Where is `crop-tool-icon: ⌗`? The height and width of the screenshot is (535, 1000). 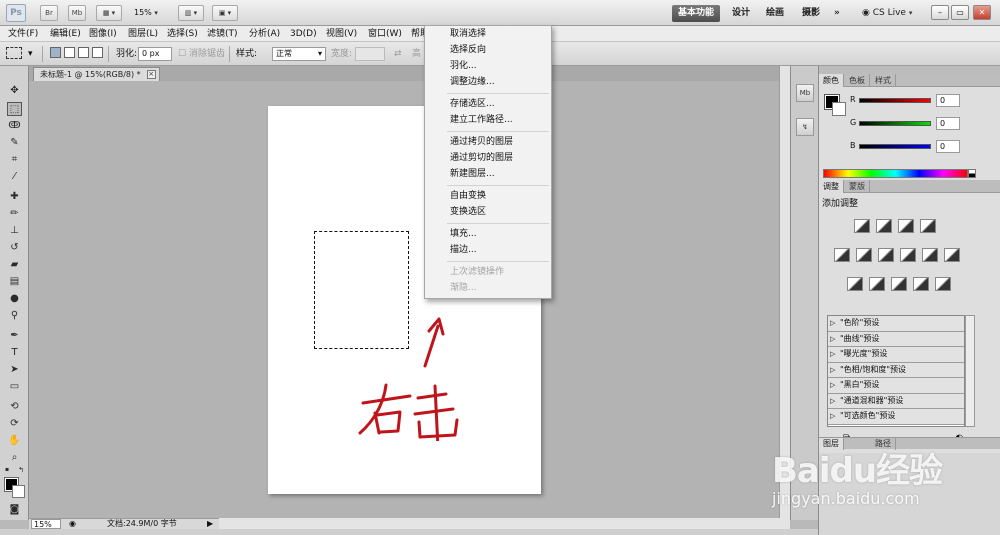 crop-tool-icon: ⌗ is located at coordinates (14, 160).